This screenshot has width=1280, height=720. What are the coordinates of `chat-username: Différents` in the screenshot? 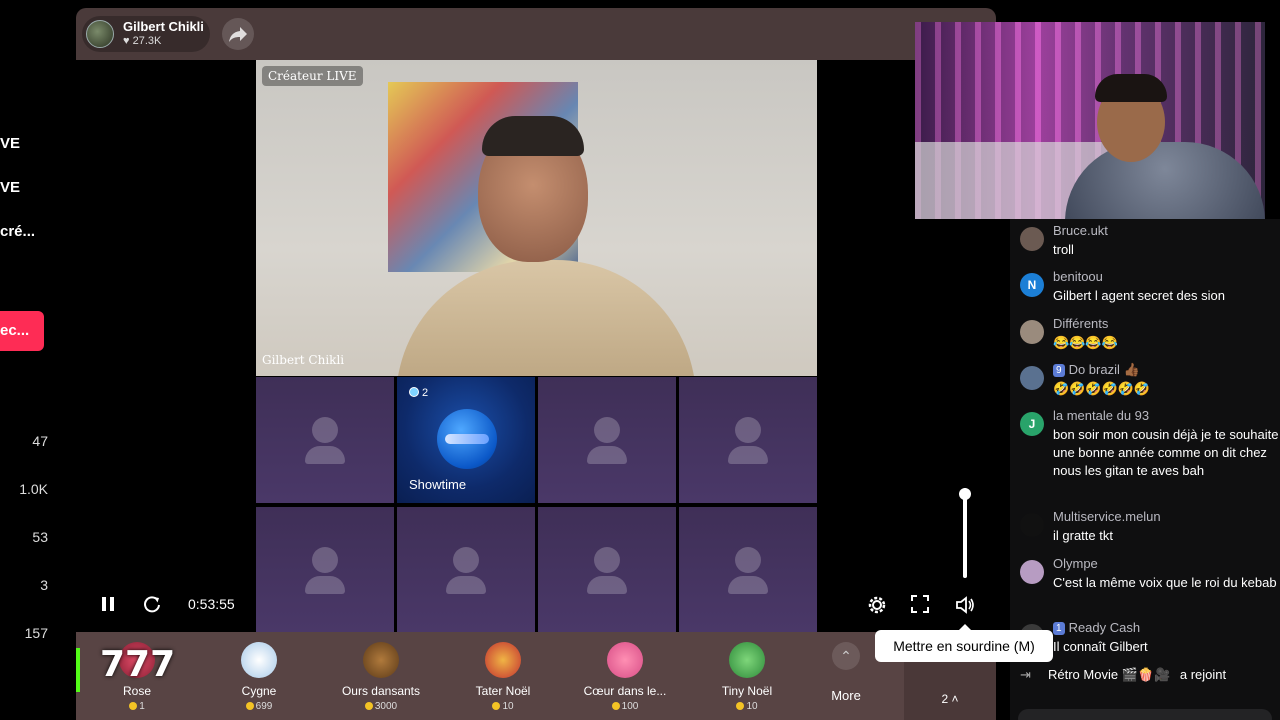 It's located at (1080, 323).